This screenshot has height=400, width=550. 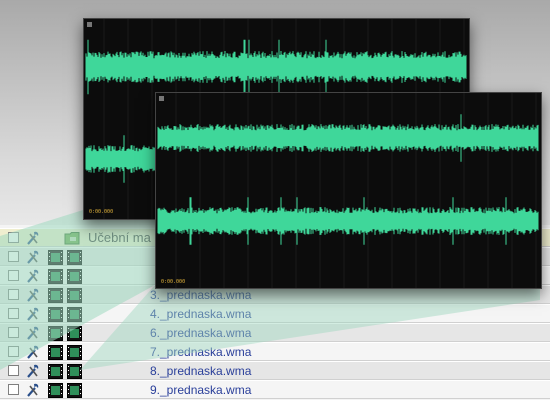 I want to click on file-name-link: 4._prednaska.wma, so click(x=200, y=314).